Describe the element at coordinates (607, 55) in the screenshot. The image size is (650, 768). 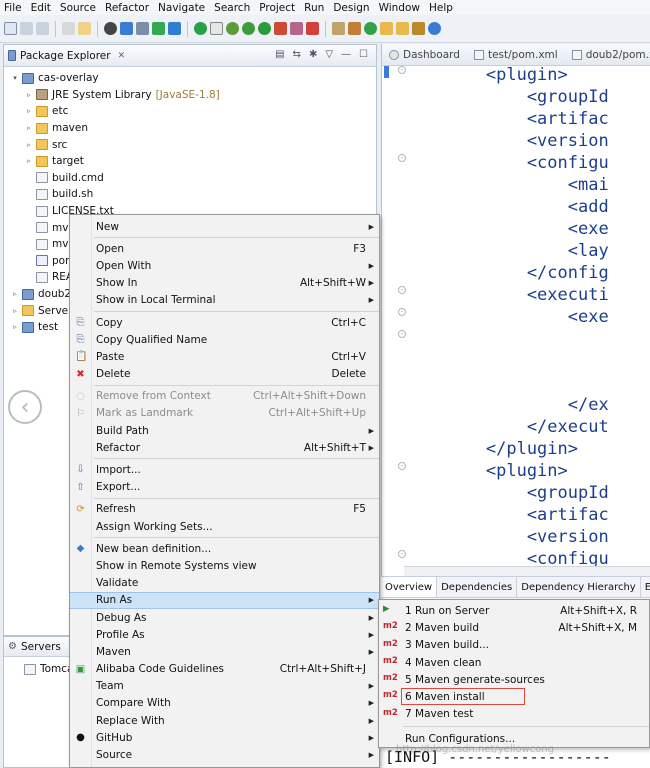
I see `editor-tab-doub2-pom-x: doub2/pom.x` at that location.